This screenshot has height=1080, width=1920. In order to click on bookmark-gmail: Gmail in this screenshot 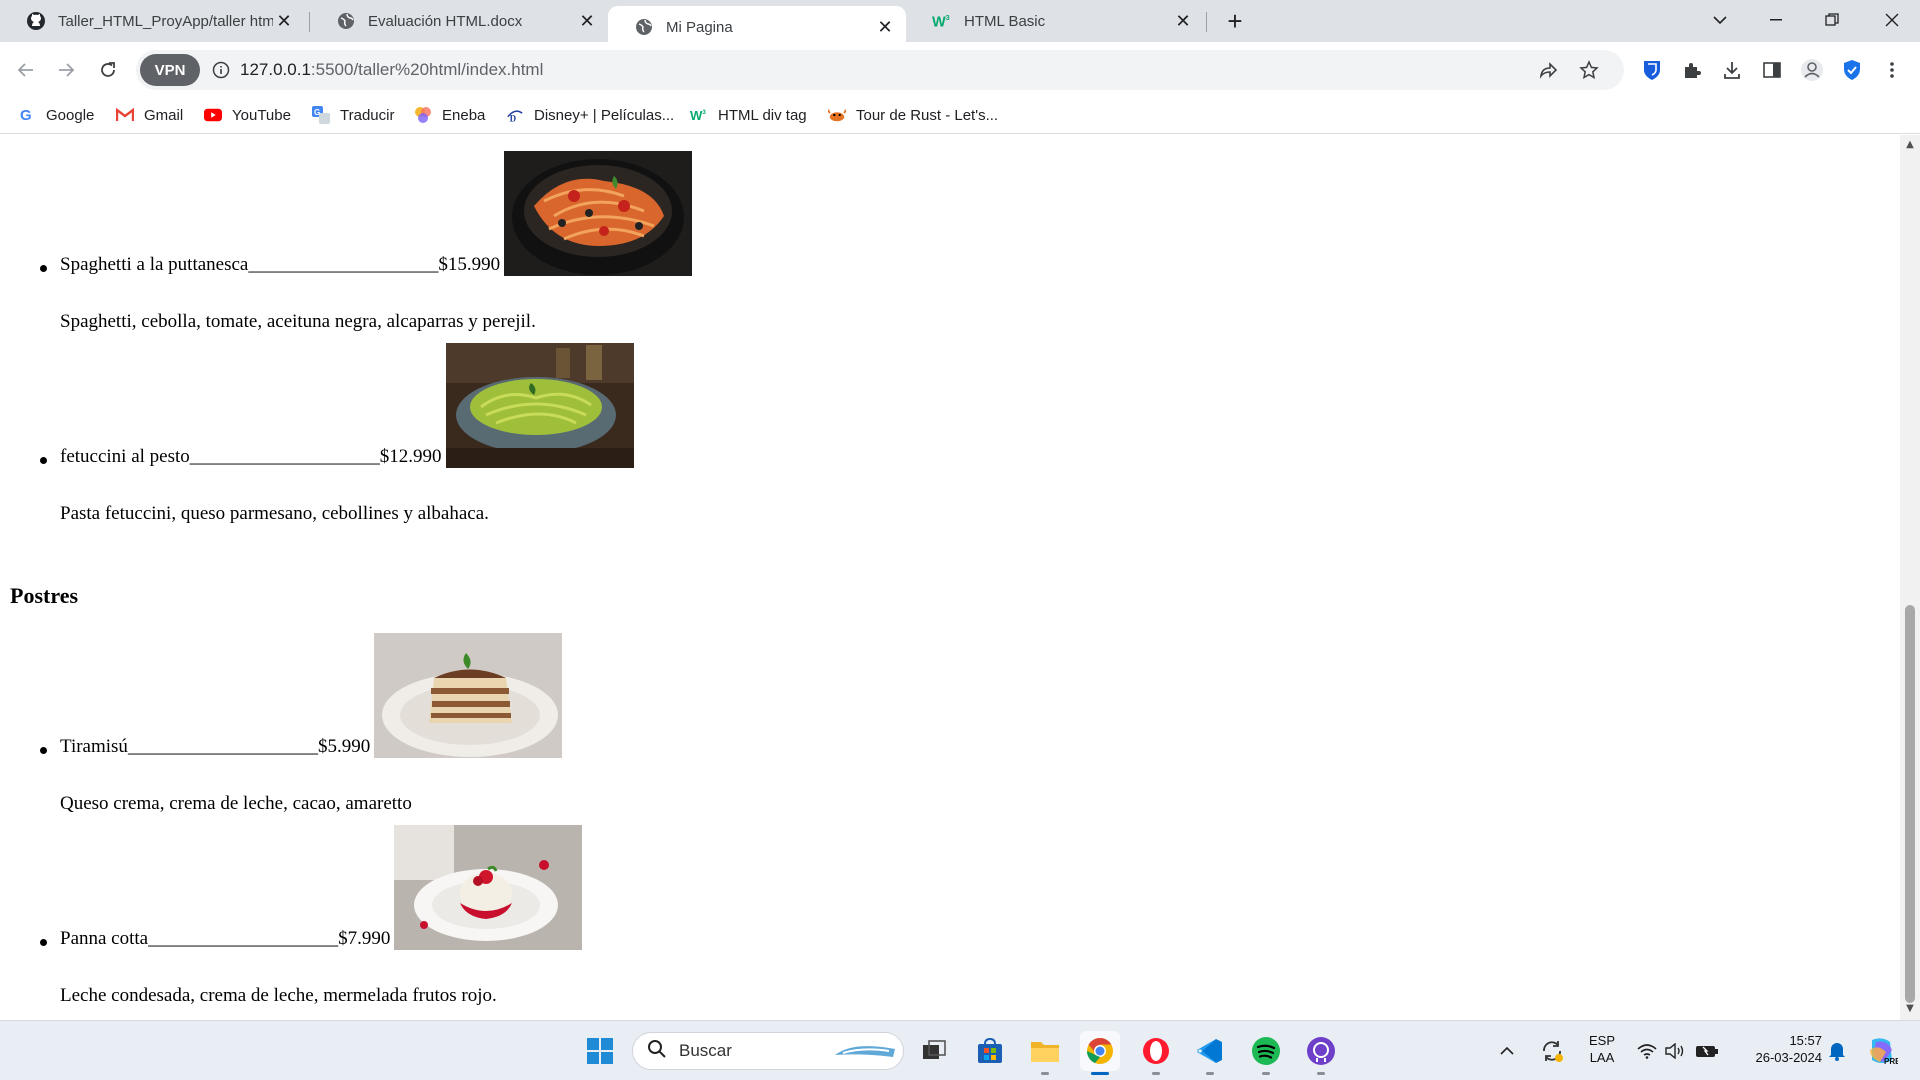, I will do `click(149, 115)`.